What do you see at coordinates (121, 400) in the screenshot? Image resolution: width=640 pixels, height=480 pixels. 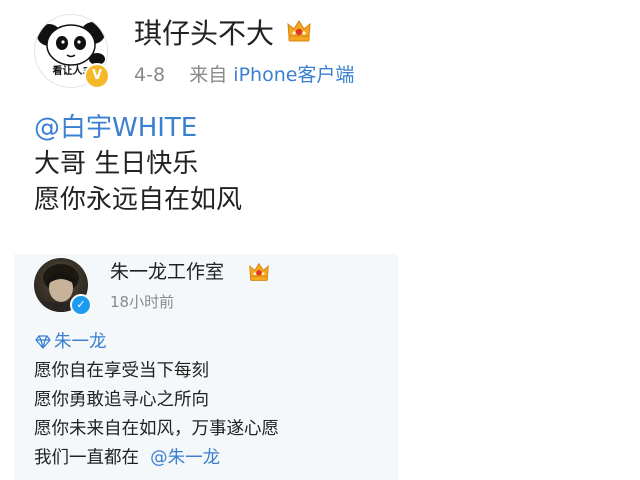 I see `post-line: 愿你勇敢追寻心之所向` at bounding box center [121, 400].